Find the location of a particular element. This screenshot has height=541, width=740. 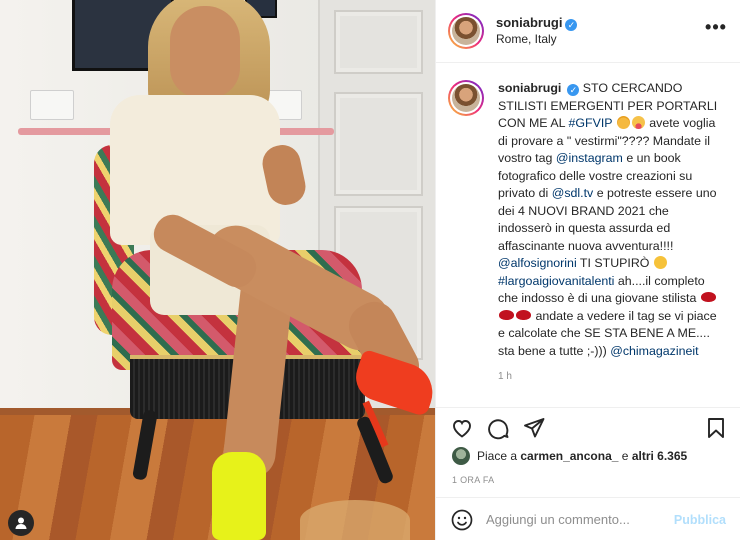

caption-segment: TI STUPIRÒ is located at coordinates (614, 263).